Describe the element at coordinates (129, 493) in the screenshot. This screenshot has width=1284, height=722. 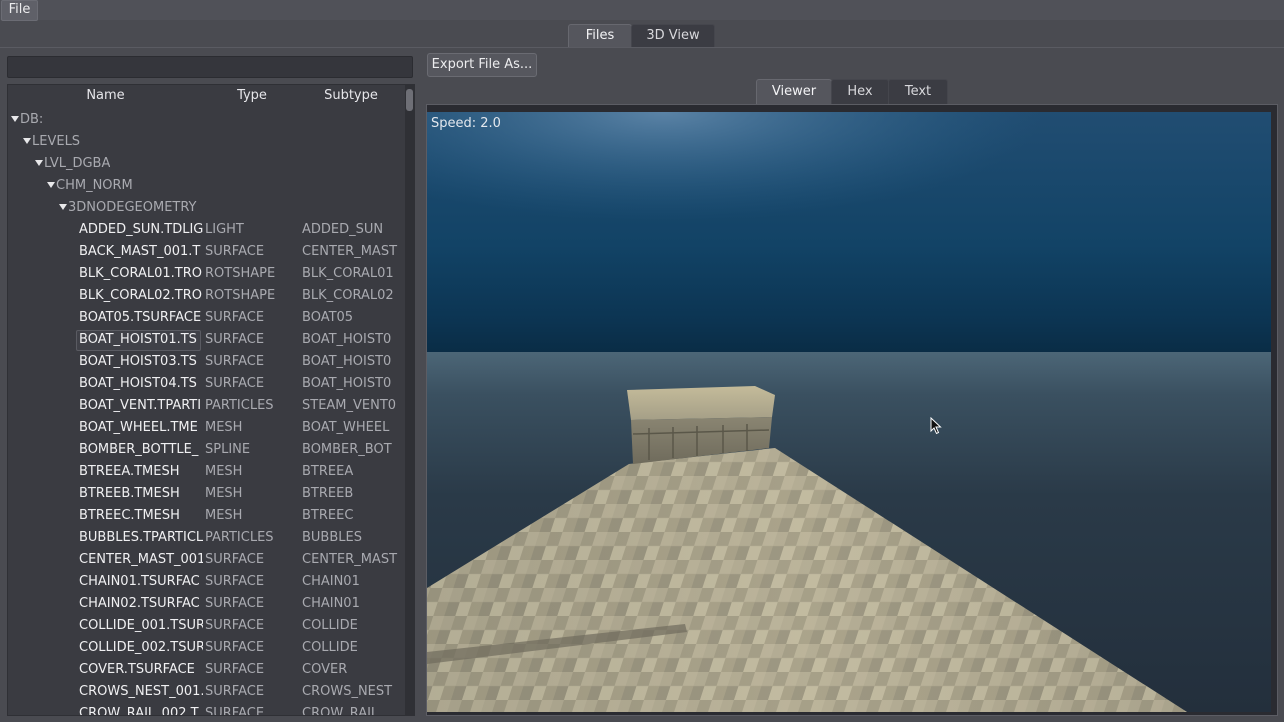
I see `file-name-cell: BTREEB.TMESH` at that location.